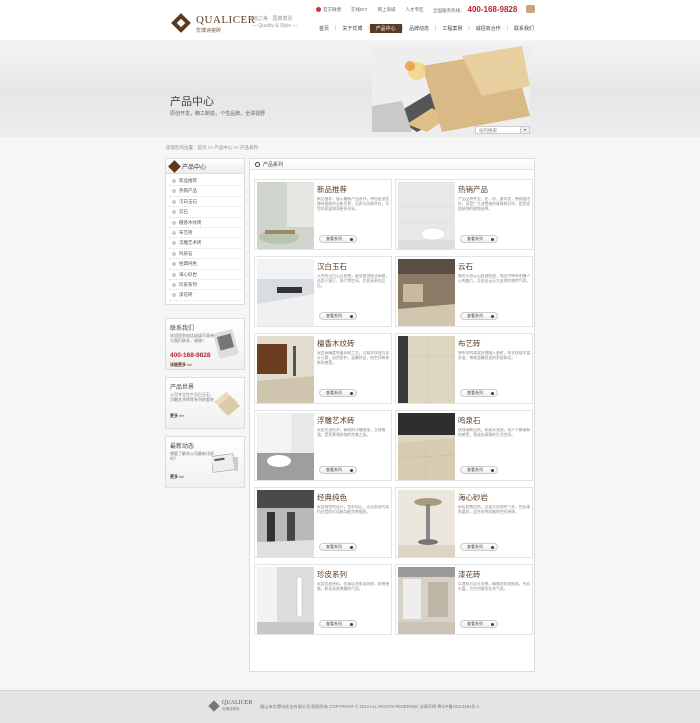 This screenshot has height=723, width=700. What do you see at coordinates (332, 497) in the screenshot?
I see `product-title: 经典纯色` at bounding box center [332, 497].